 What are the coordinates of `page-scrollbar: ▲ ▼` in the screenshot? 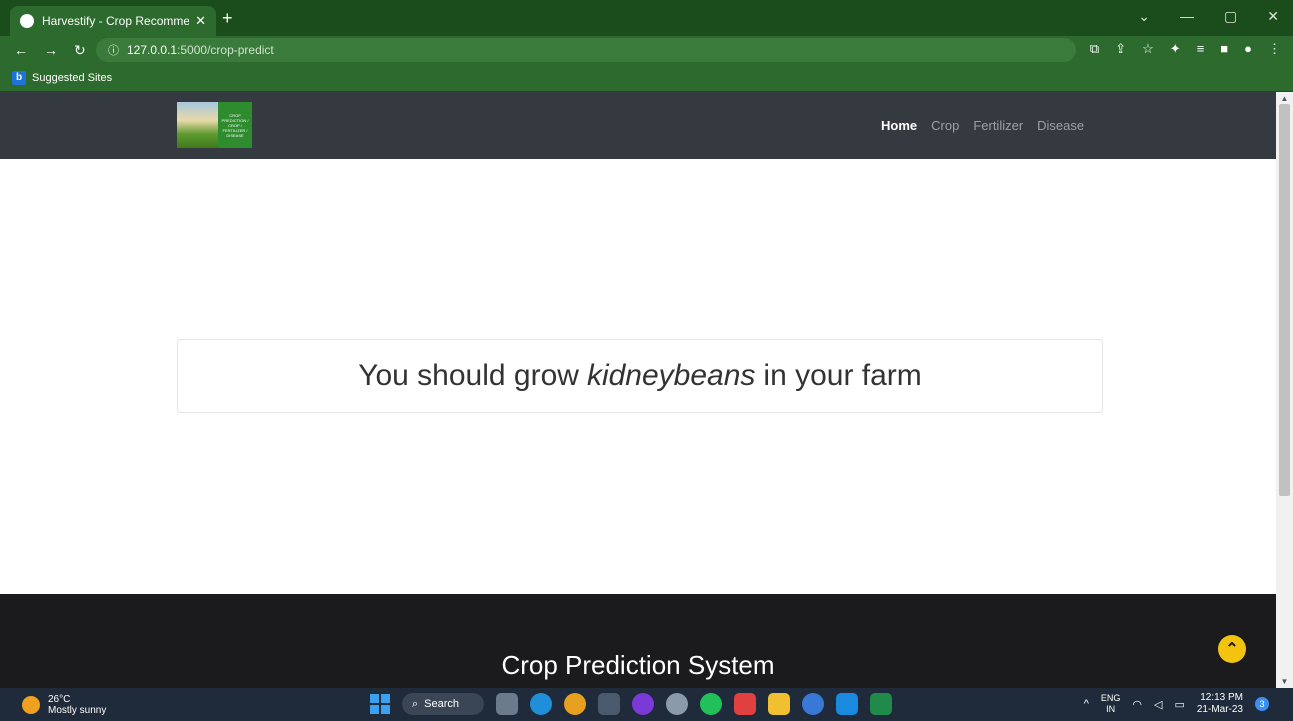 It's located at (1284, 390).